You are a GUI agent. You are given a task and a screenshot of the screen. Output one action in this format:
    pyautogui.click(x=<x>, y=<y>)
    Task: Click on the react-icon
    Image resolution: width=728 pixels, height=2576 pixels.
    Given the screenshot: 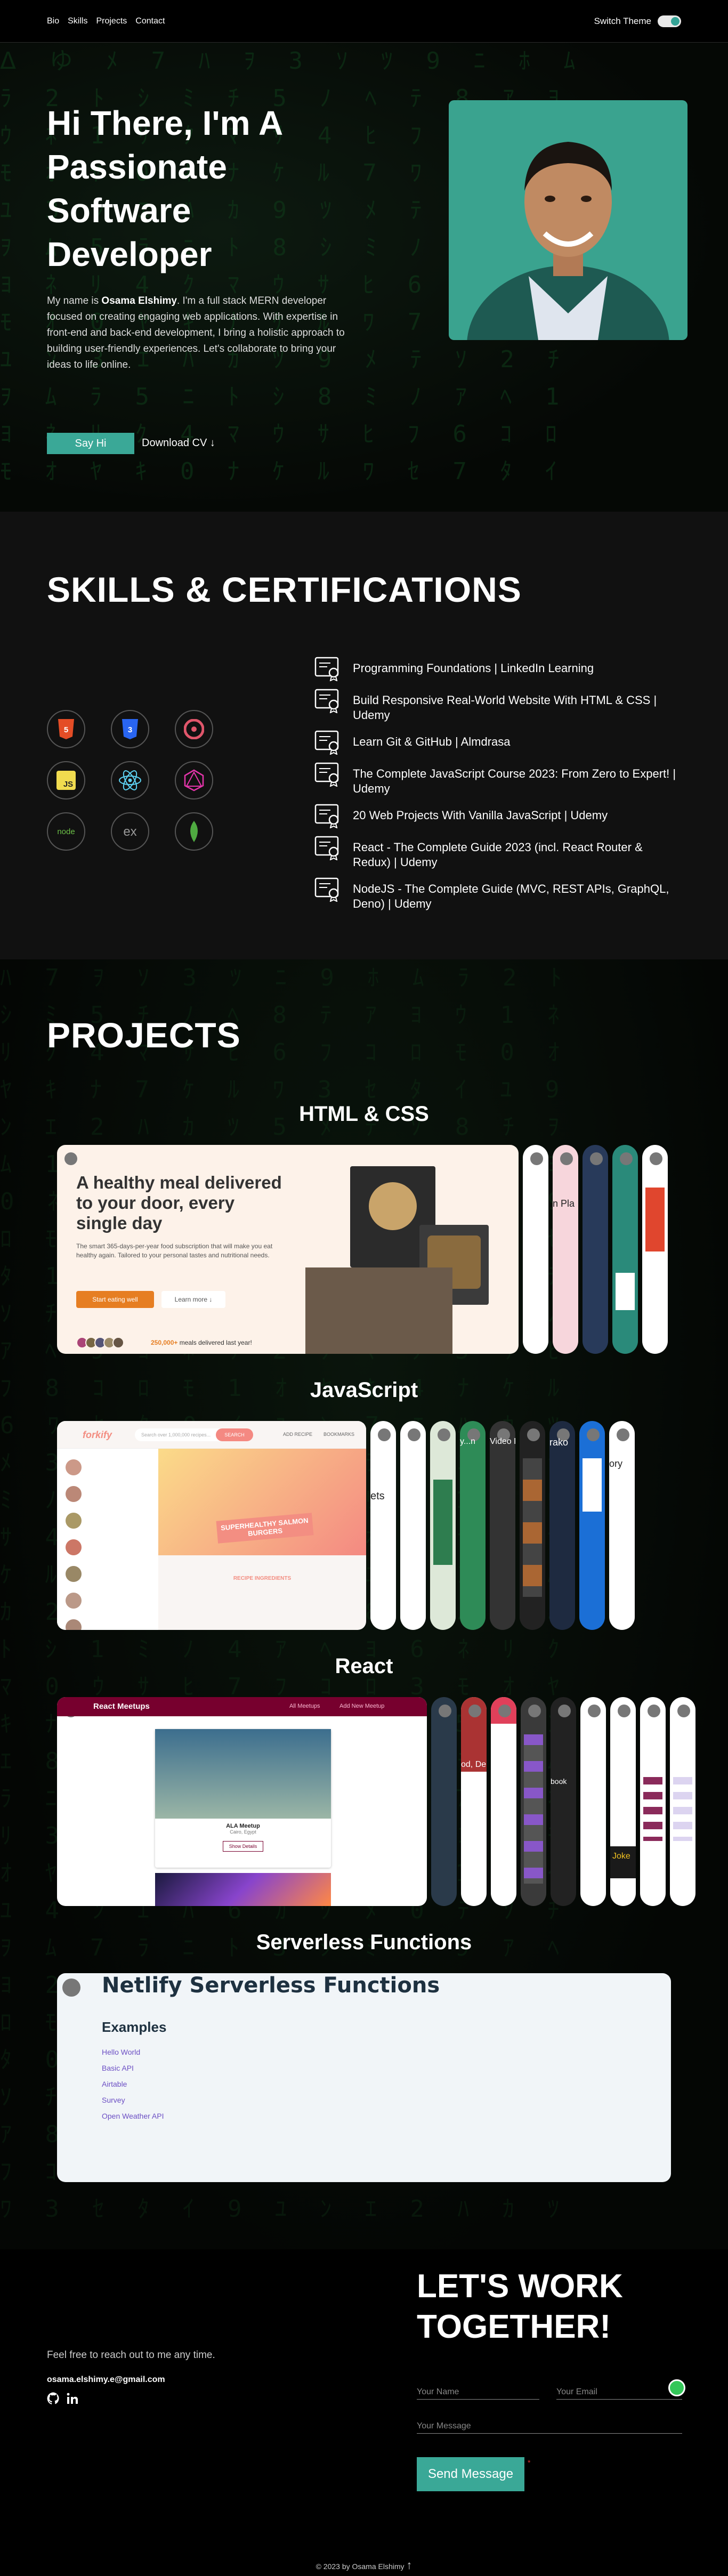 What is the action you would take?
    pyautogui.click(x=130, y=781)
    